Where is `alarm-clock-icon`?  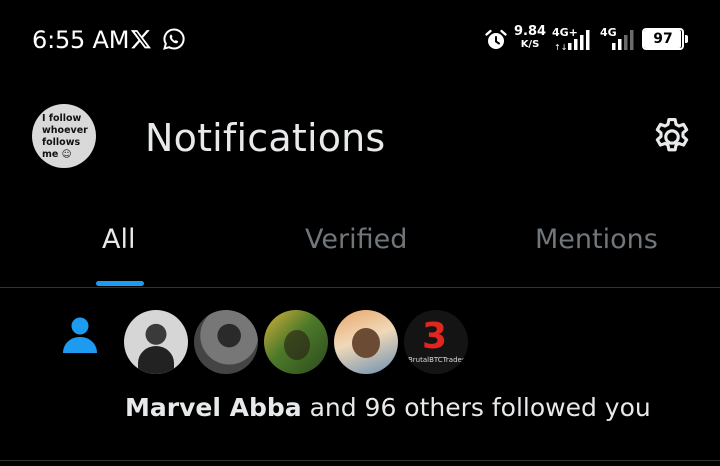 alarm-clock-icon is located at coordinates (496, 39).